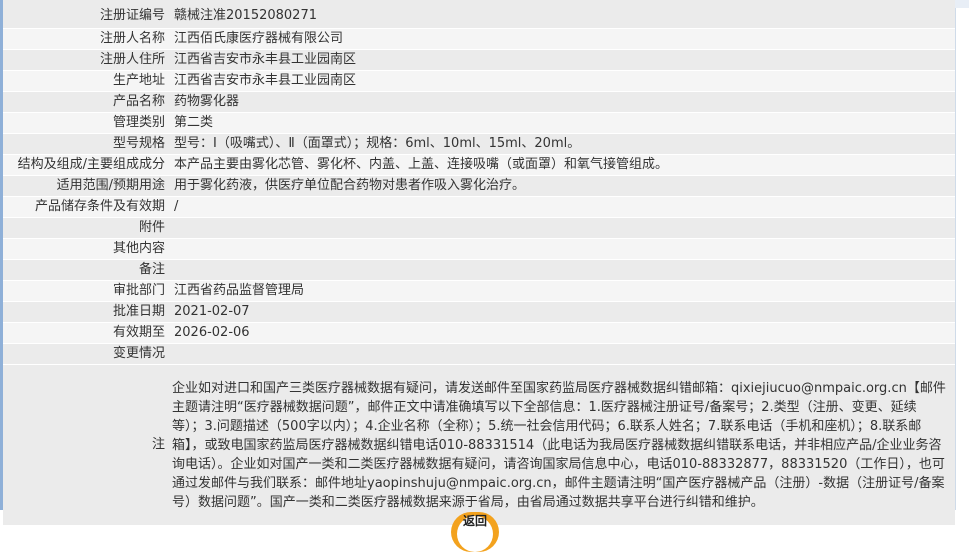 The image size is (969, 552). I want to click on table-row: 生产地址 江西省吉安市永丰县工业园南区, so click(479, 81).